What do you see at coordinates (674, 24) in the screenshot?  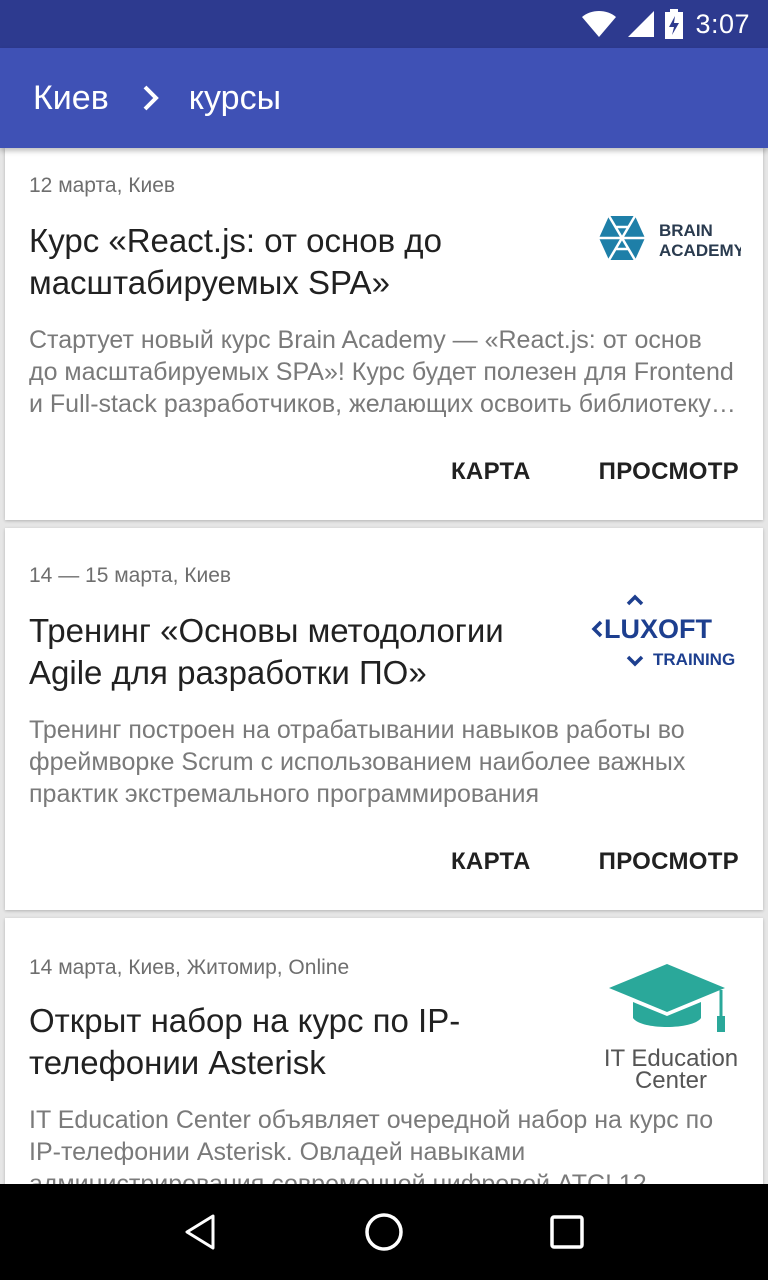 I see `battery-charging-icon` at bounding box center [674, 24].